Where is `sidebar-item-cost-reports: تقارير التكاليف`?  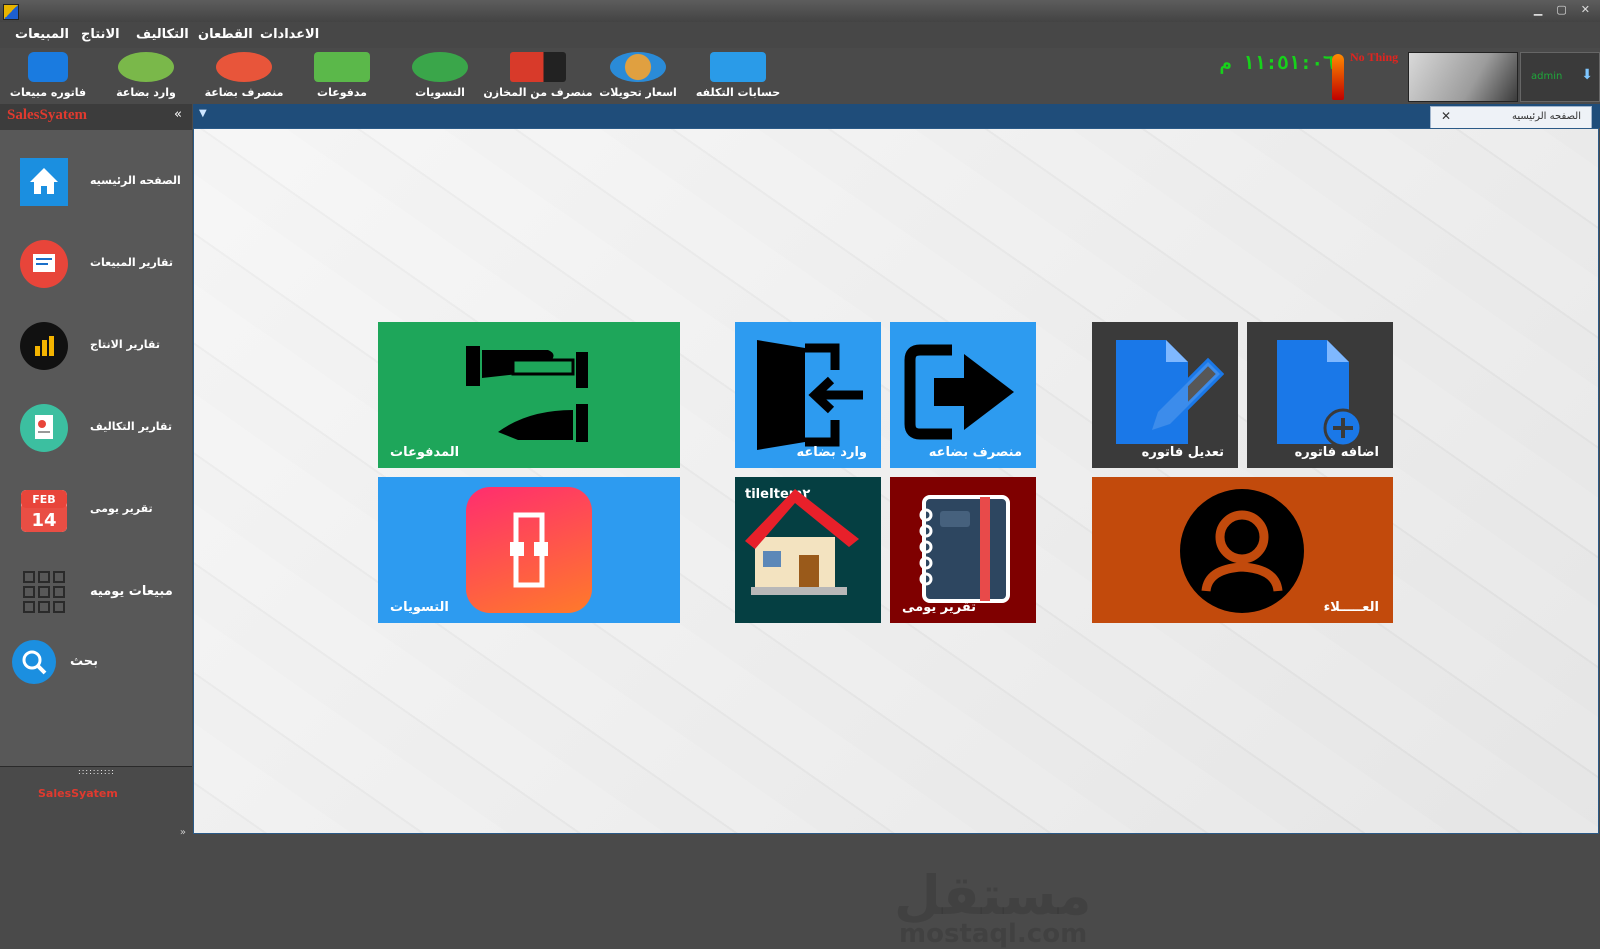 sidebar-item-cost-reports: تقارير التكاليف is located at coordinates (96, 429).